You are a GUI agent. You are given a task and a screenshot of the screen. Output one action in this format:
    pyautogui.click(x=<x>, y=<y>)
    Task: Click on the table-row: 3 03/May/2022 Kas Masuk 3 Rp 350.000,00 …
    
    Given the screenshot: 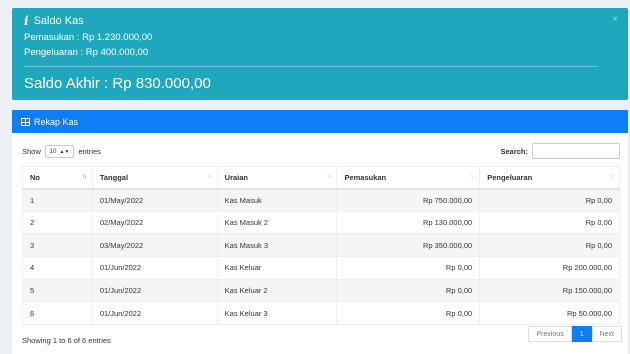 What is the action you would take?
    pyautogui.click(x=321, y=245)
    